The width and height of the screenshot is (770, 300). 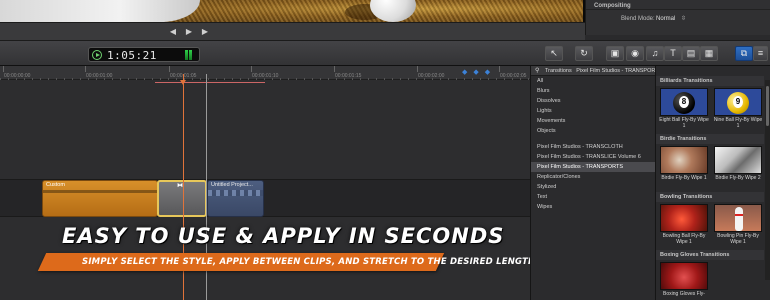 What do you see at coordinates (100, 191) in the screenshot?
I see `clip-bar` at bounding box center [100, 191].